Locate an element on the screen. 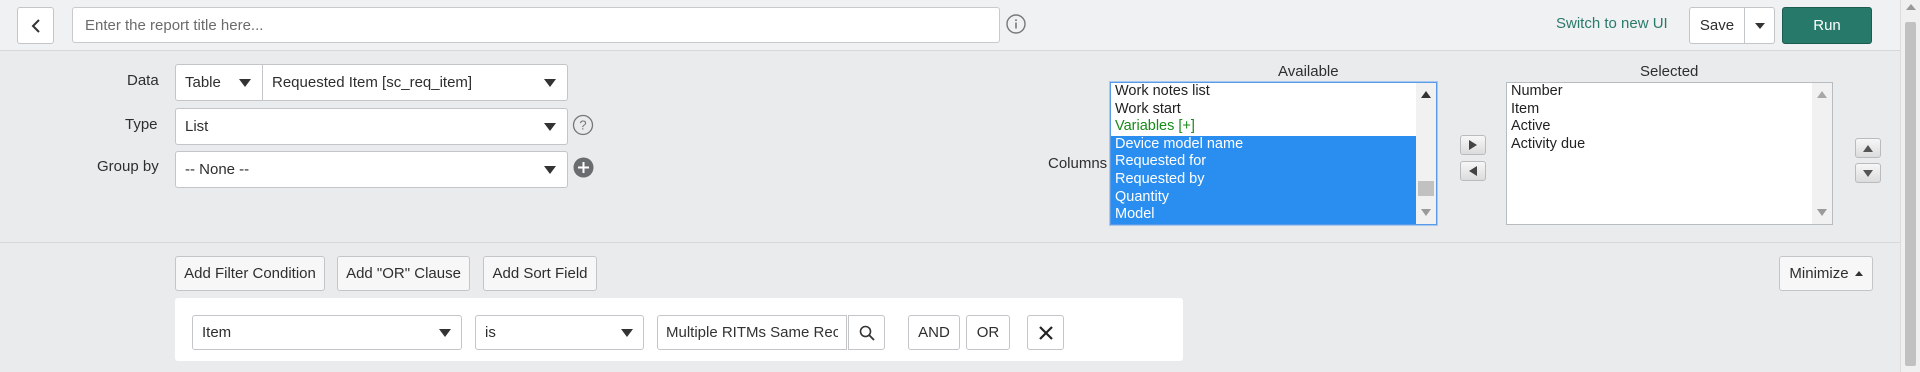 This screenshot has width=1920, height=372. data-table-select: Requested Item [sc_req_item] is located at coordinates (415, 82).